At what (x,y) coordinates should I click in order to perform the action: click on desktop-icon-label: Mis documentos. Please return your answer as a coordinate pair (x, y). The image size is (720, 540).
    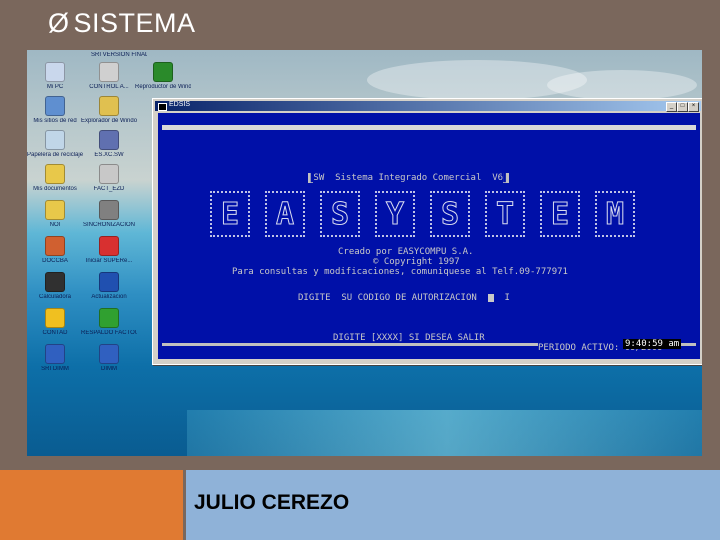
    Looking at the image, I should click on (55, 189).